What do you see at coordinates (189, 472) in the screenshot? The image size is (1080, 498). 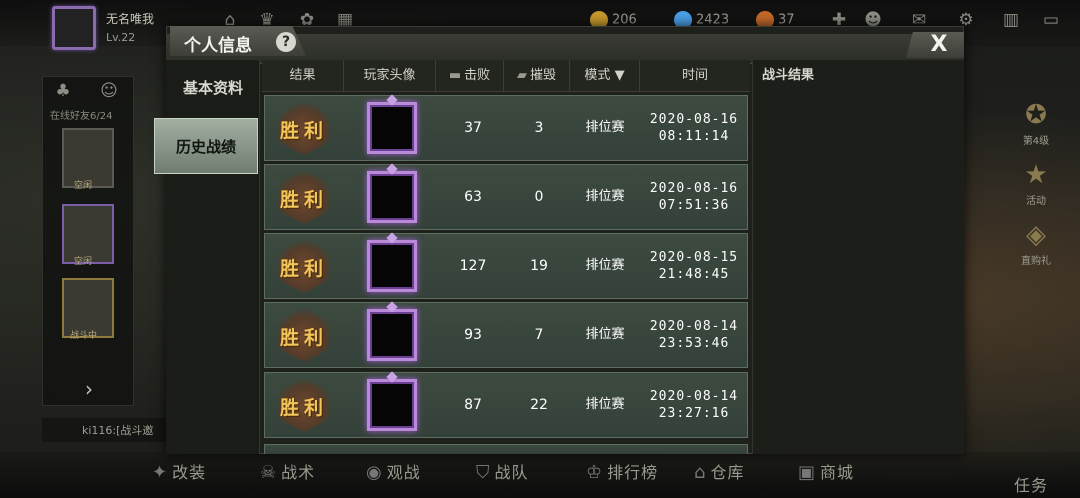 I see `nav-label: 改装` at bounding box center [189, 472].